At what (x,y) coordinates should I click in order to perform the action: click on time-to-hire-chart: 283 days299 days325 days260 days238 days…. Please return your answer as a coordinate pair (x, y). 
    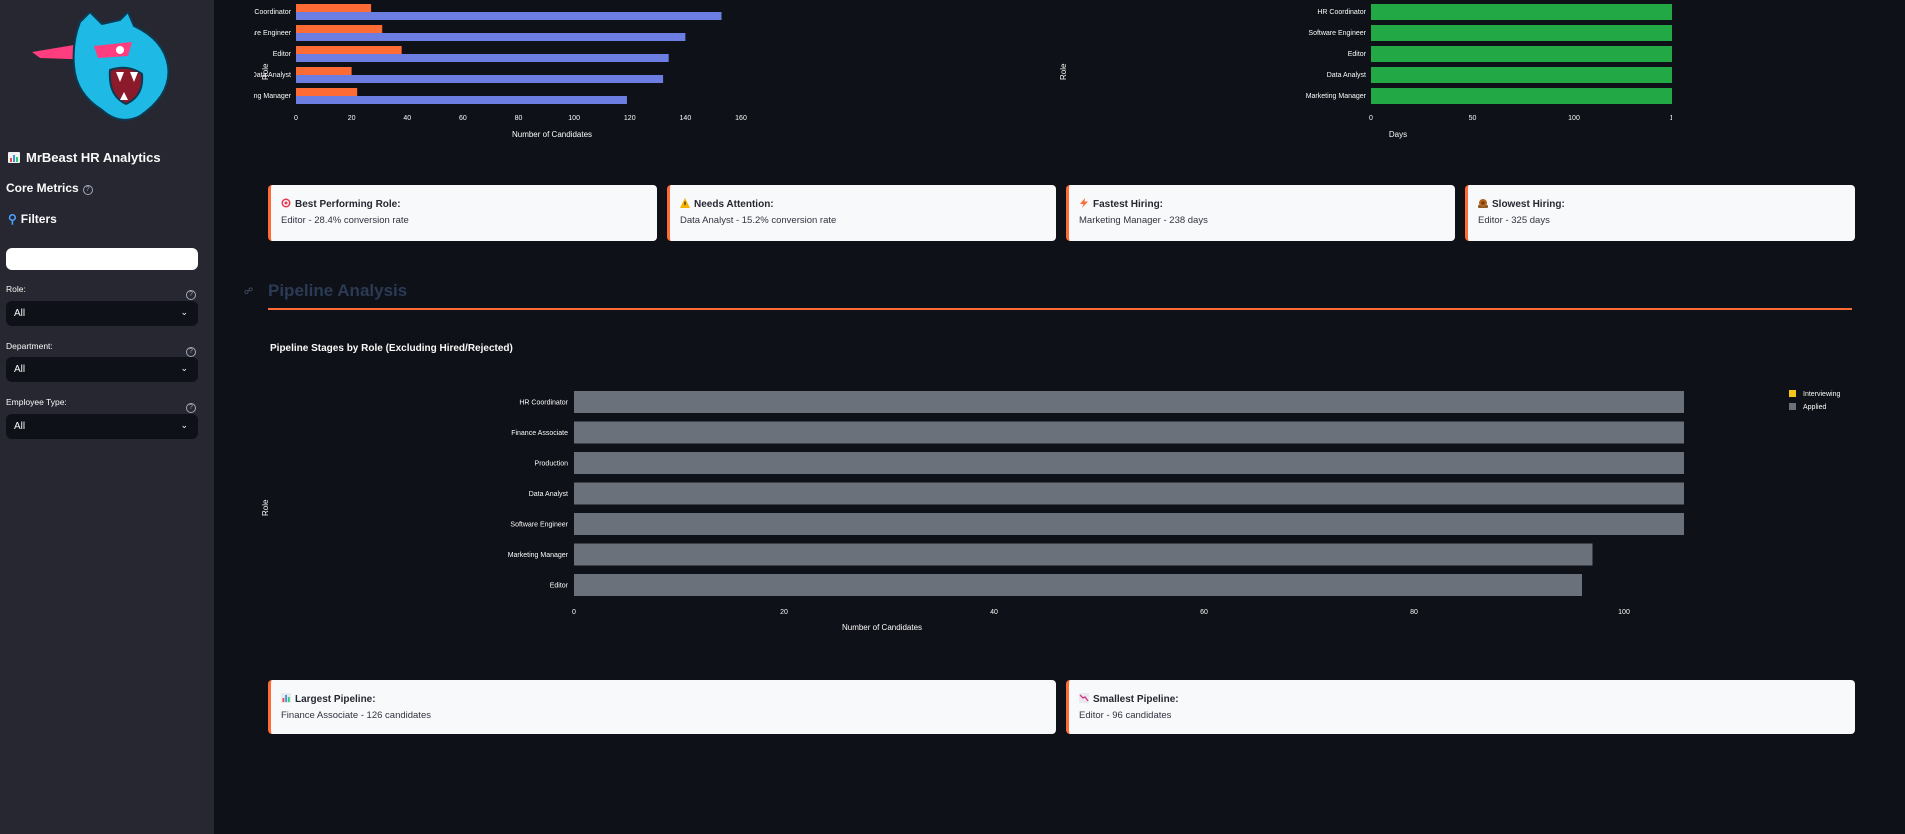
    Looking at the image, I should click on (1365, 71).